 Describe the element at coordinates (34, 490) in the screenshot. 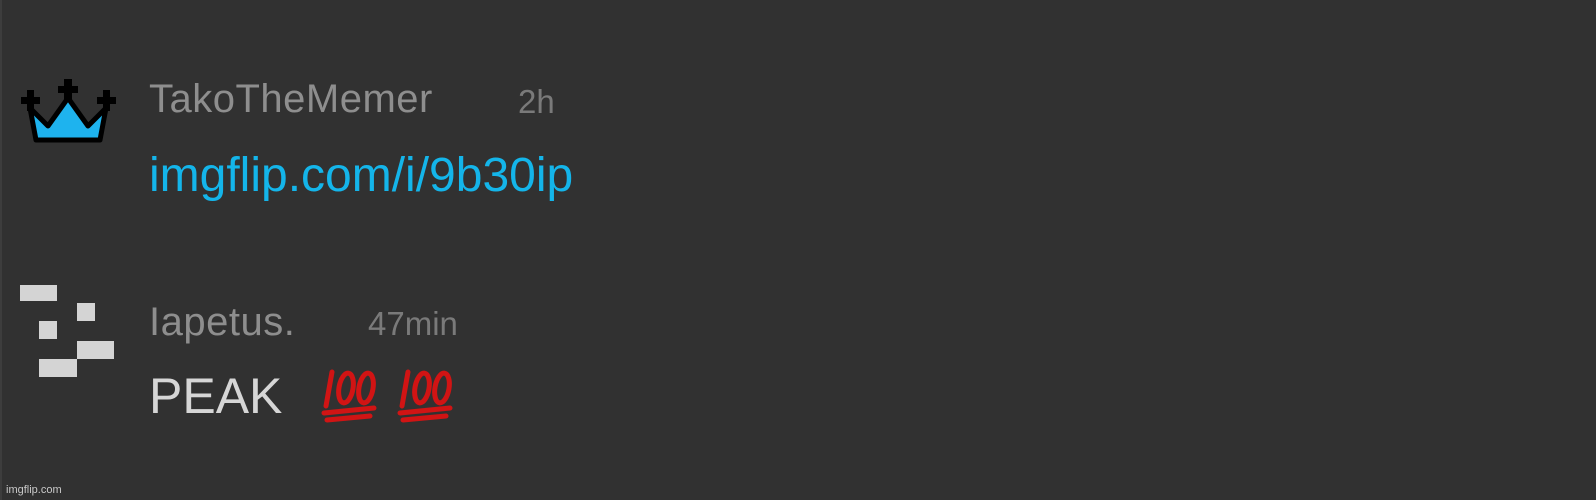

I see `watermark: imgflip.com` at that location.